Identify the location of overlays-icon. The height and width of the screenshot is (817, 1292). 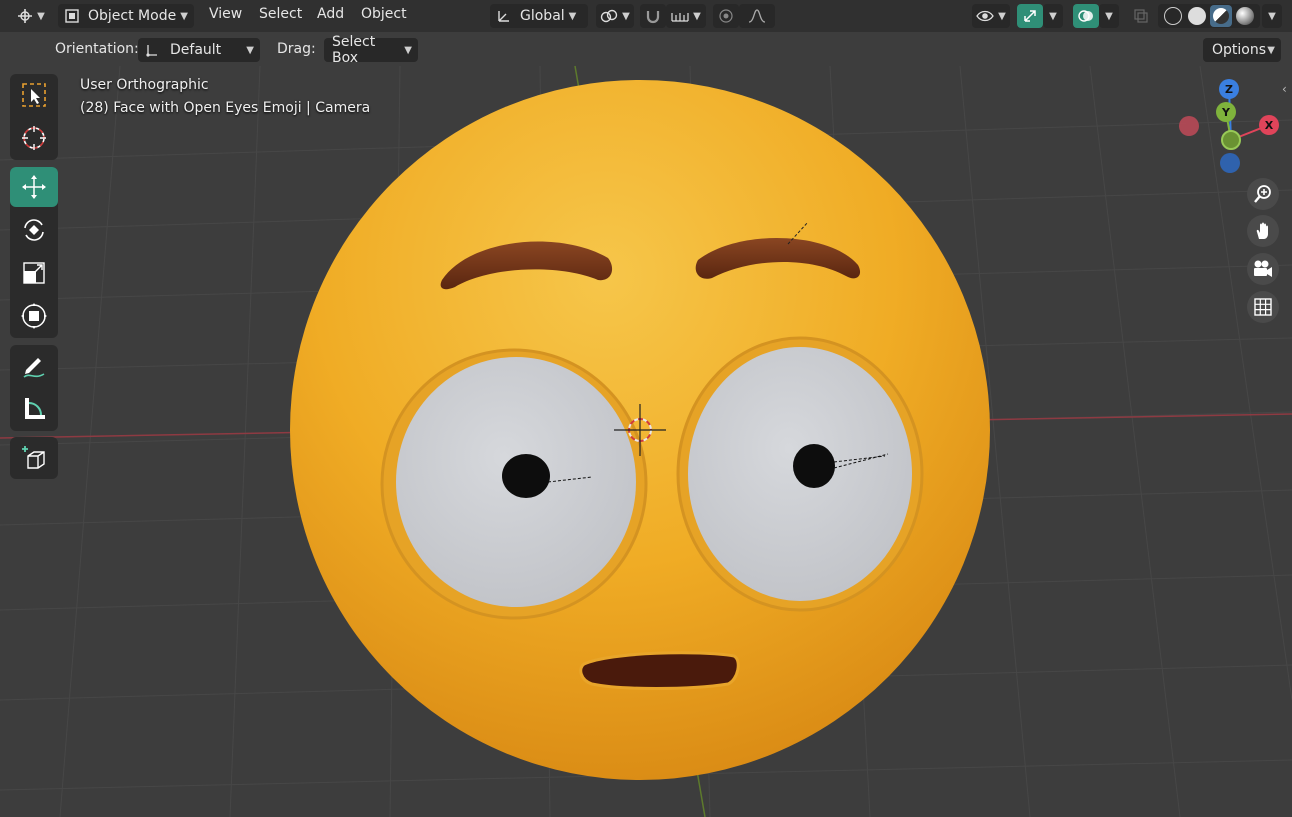
(1085, 16).